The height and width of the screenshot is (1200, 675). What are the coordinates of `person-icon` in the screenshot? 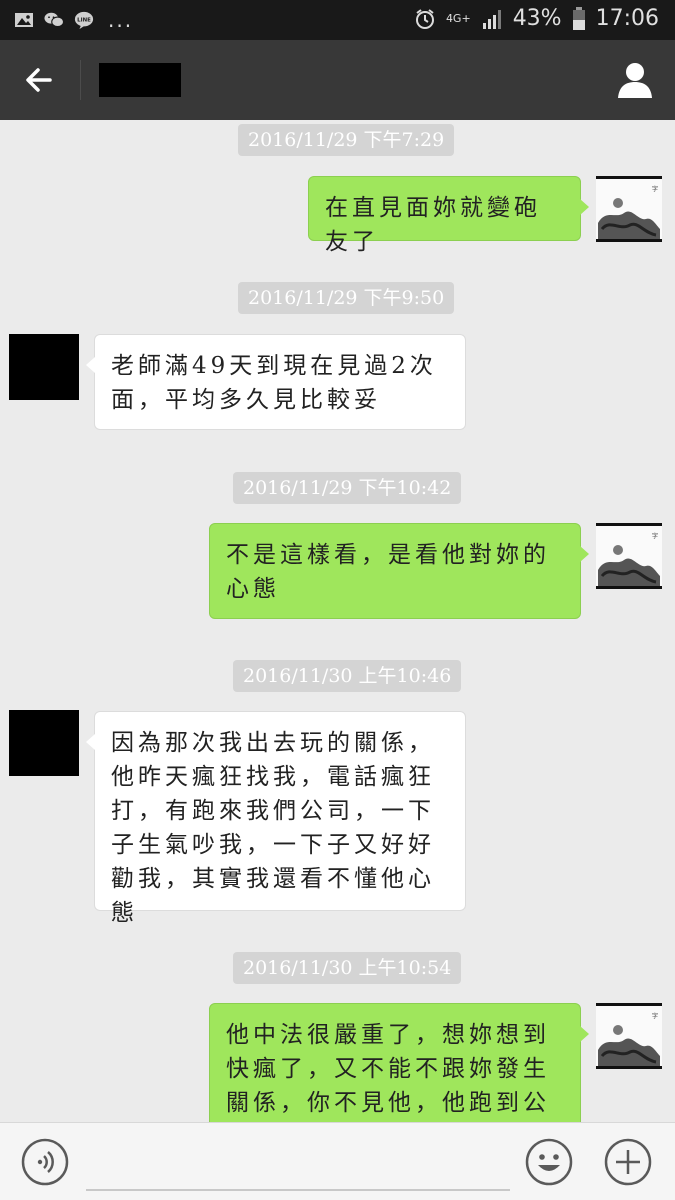 It's located at (635, 80).